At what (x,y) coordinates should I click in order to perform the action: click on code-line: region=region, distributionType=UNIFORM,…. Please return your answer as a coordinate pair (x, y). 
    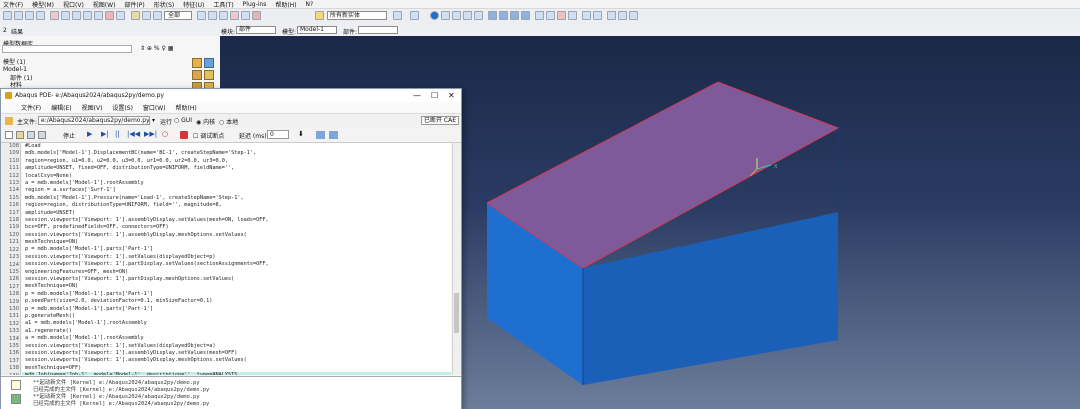
    Looking at the image, I should click on (236, 205).